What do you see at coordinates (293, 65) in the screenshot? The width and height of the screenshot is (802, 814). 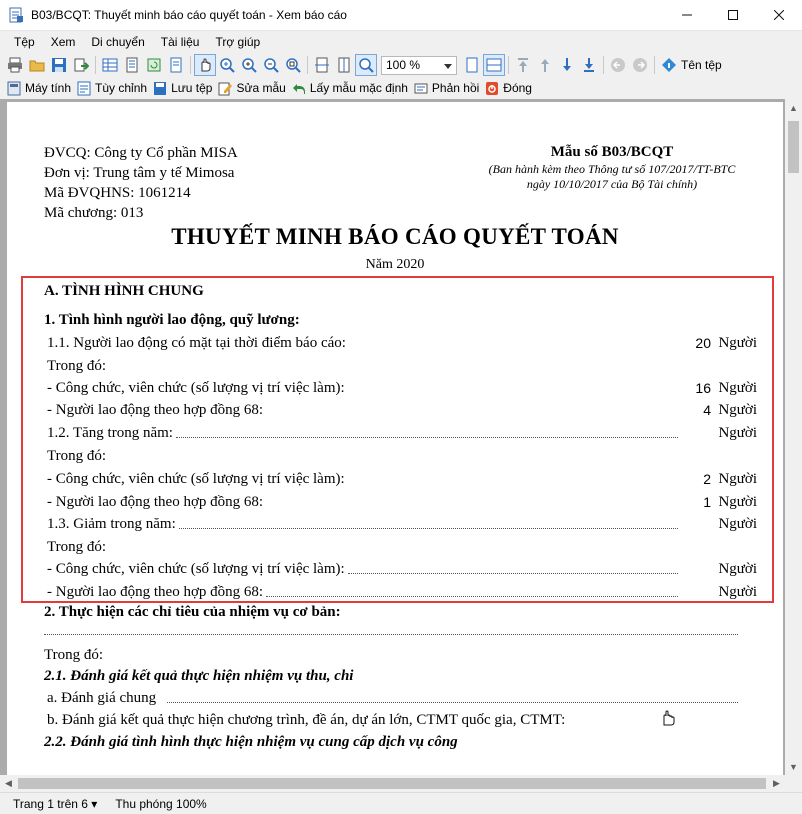 I see `zoom-region-icon` at bounding box center [293, 65].